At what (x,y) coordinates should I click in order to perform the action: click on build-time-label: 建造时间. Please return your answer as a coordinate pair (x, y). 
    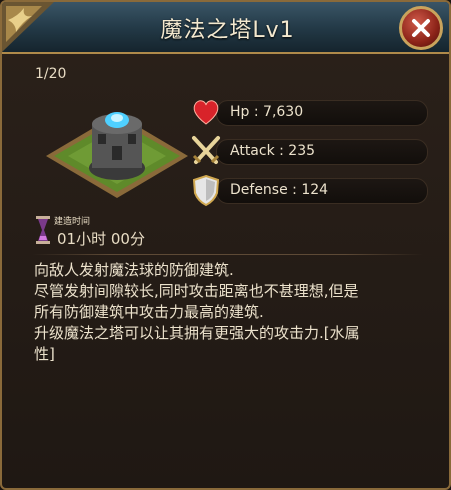
    Looking at the image, I should click on (72, 222).